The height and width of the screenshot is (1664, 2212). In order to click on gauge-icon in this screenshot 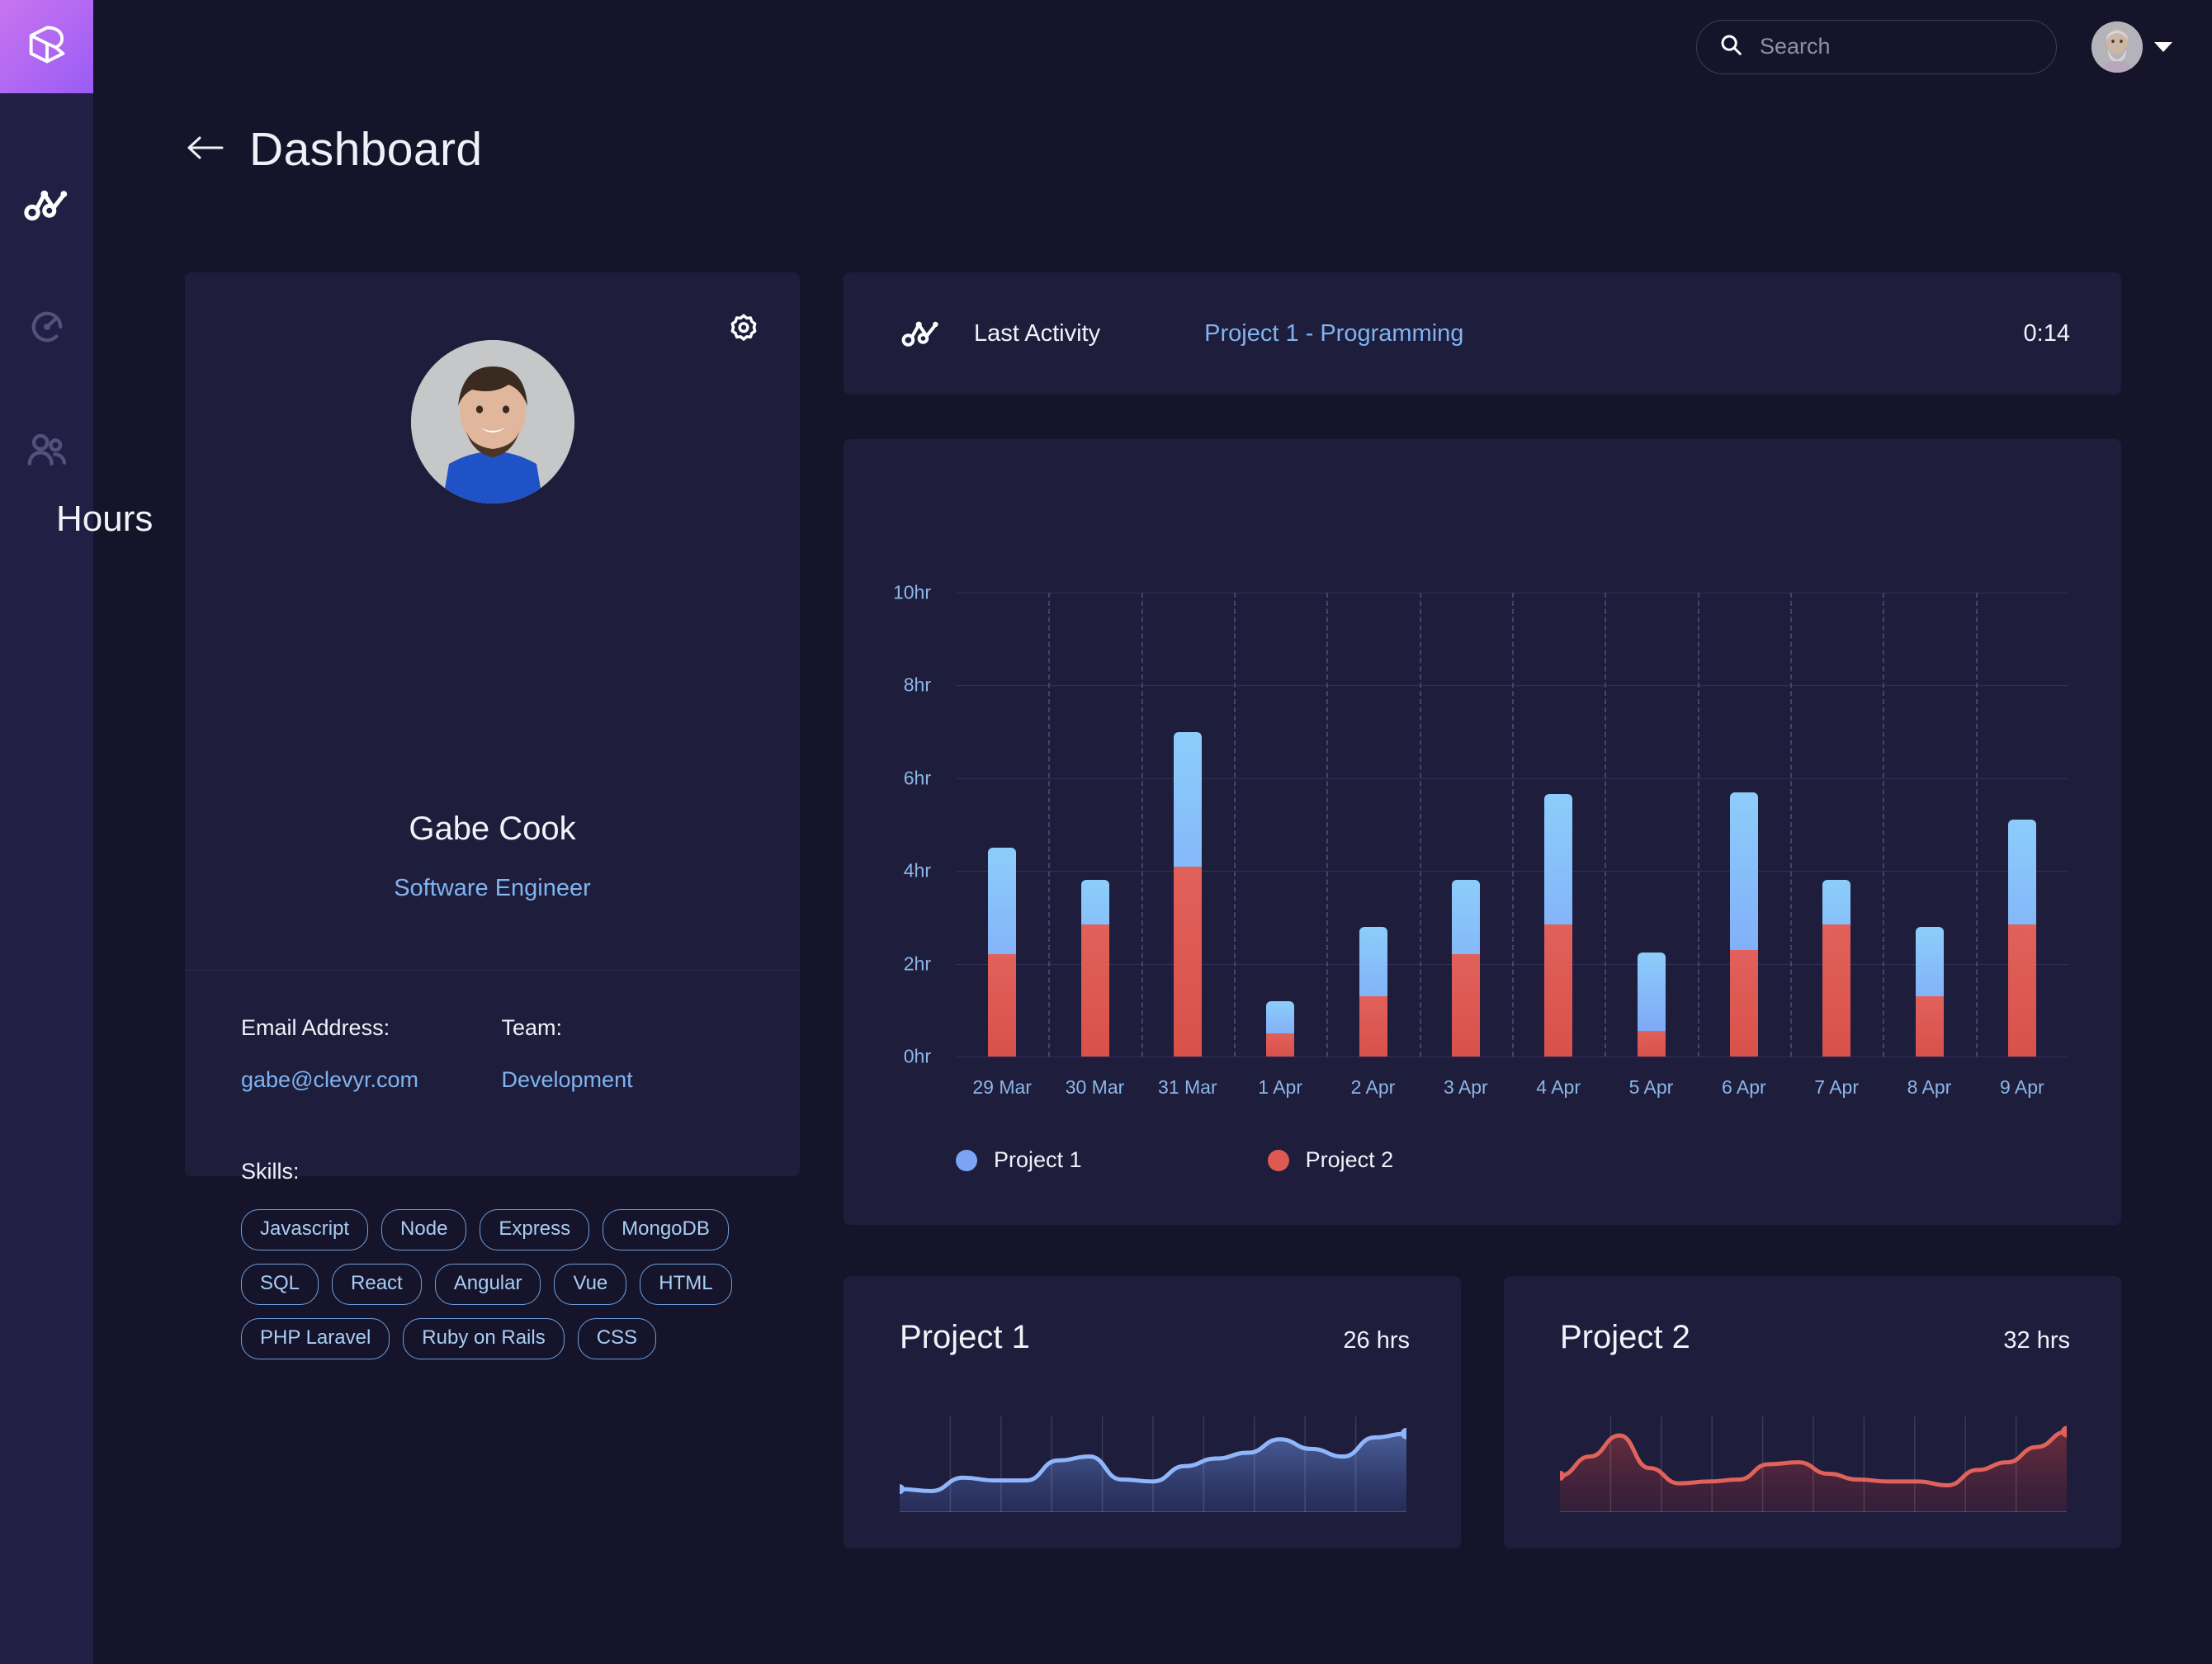, I will do `click(47, 329)`.